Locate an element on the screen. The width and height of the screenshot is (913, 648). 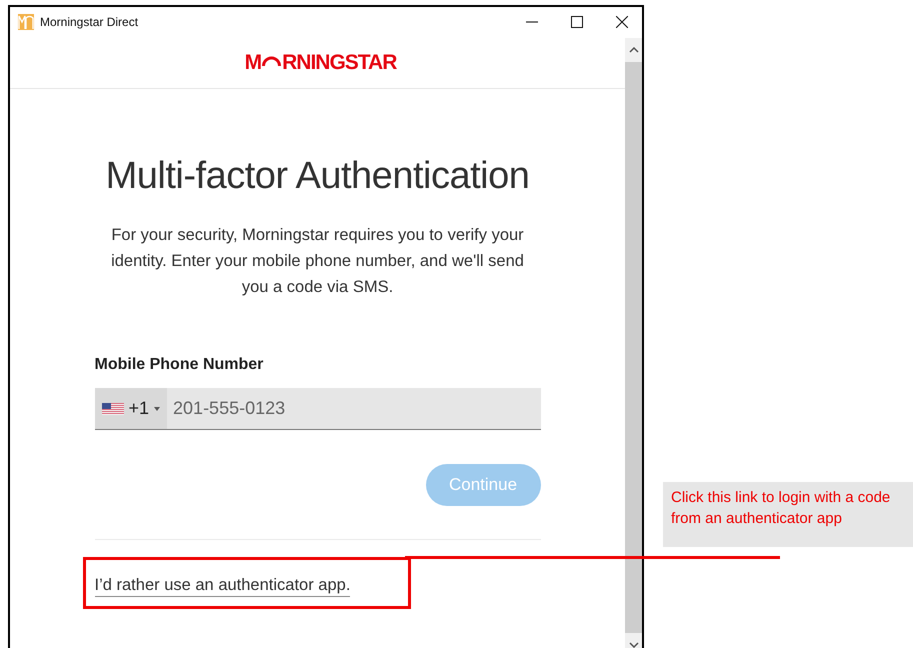
flag-icon is located at coordinates (113, 408).